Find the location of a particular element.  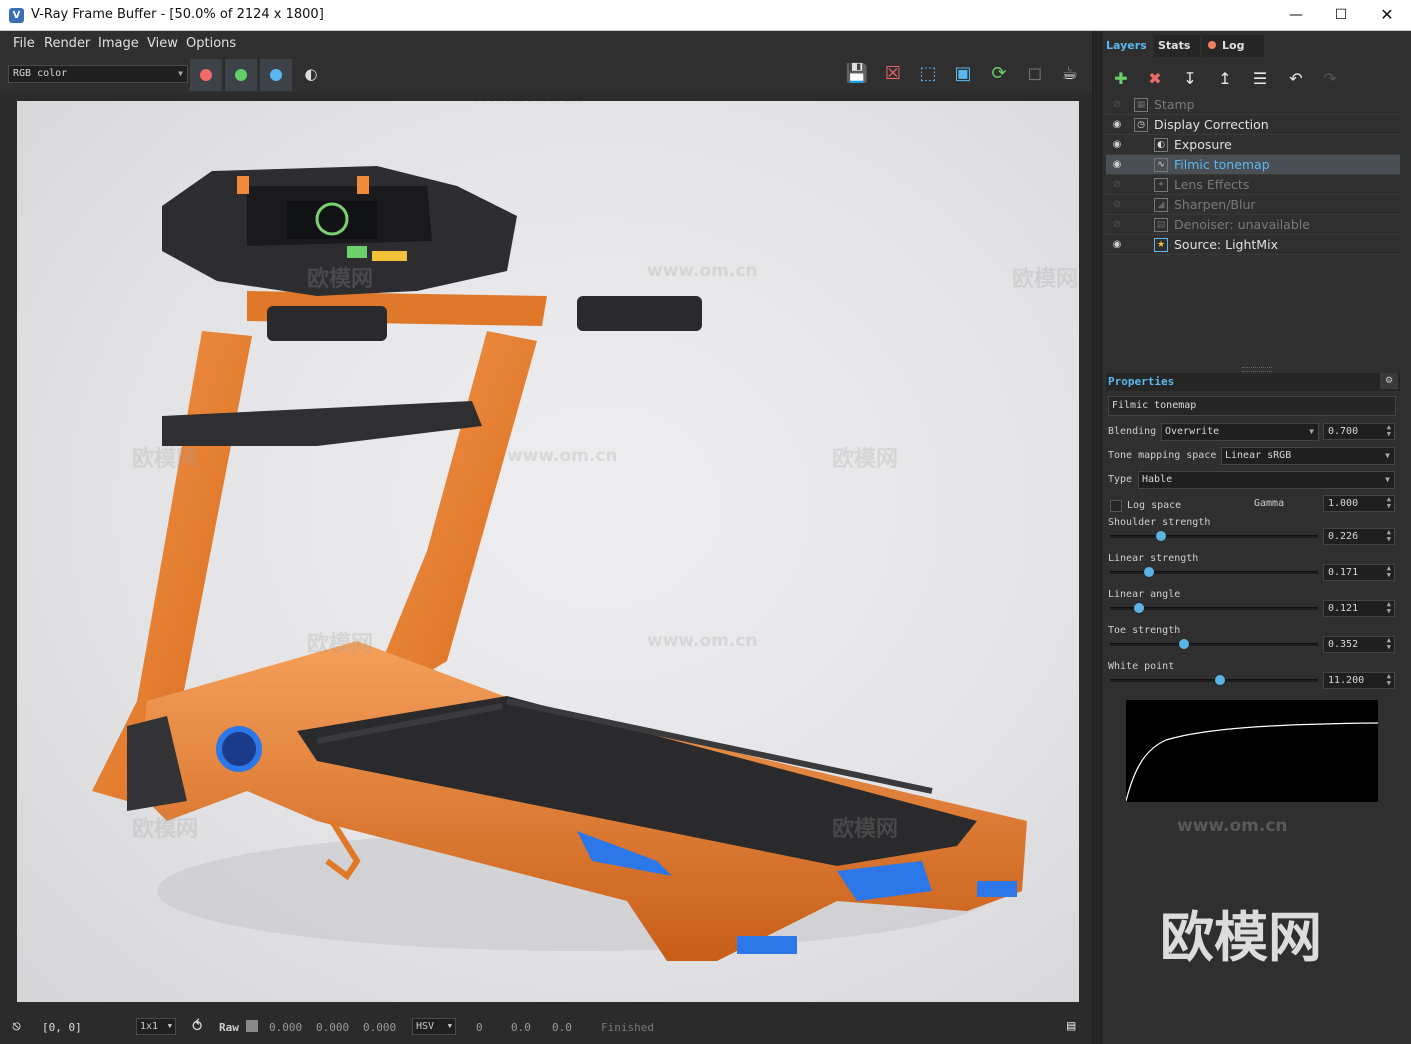

layer-row: ⊘ ▤ Denoiser: unavailable is located at coordinates (1253, 225).